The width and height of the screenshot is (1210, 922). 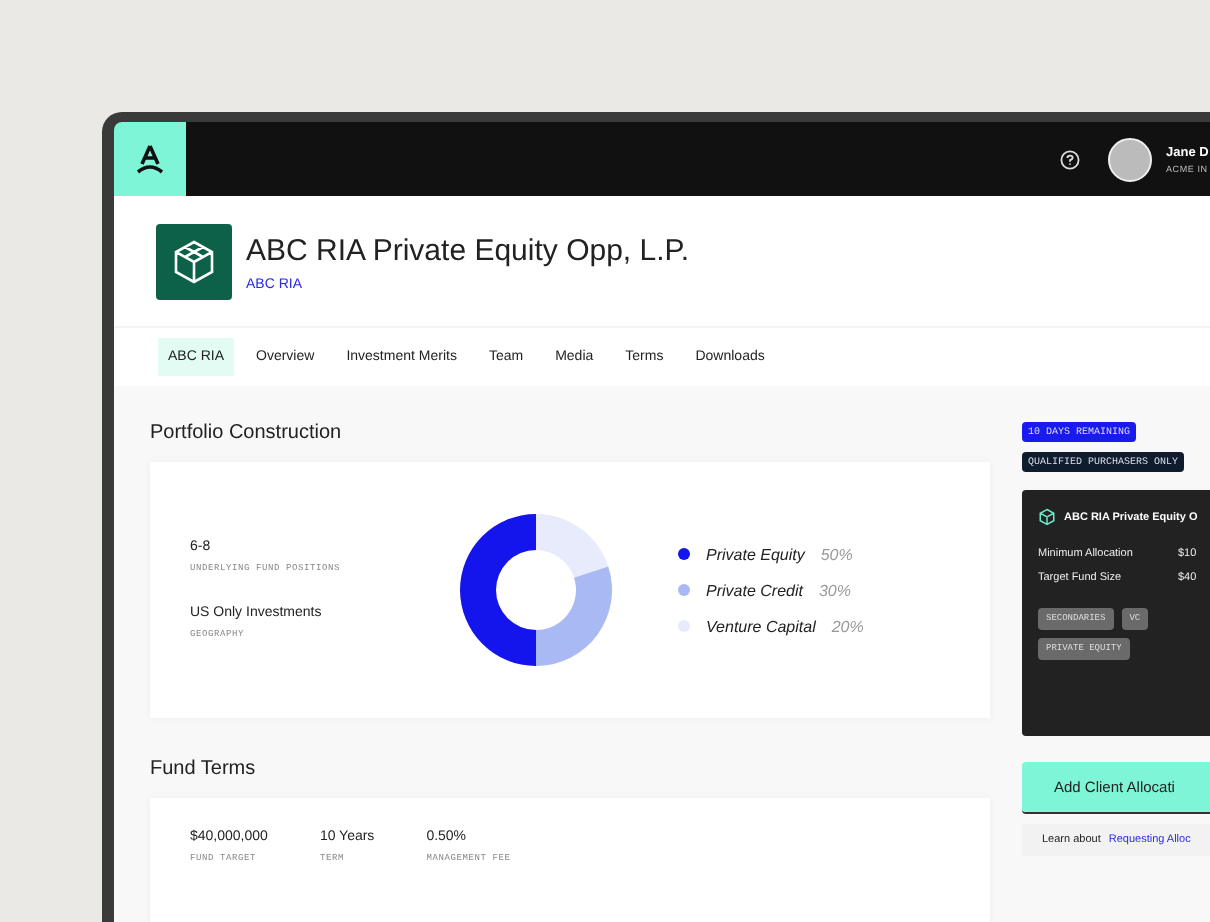 What do you see at coordinates (834, 590) in the screenshot?
I see `legend-share: 30%` at bounding box center [834, 590].